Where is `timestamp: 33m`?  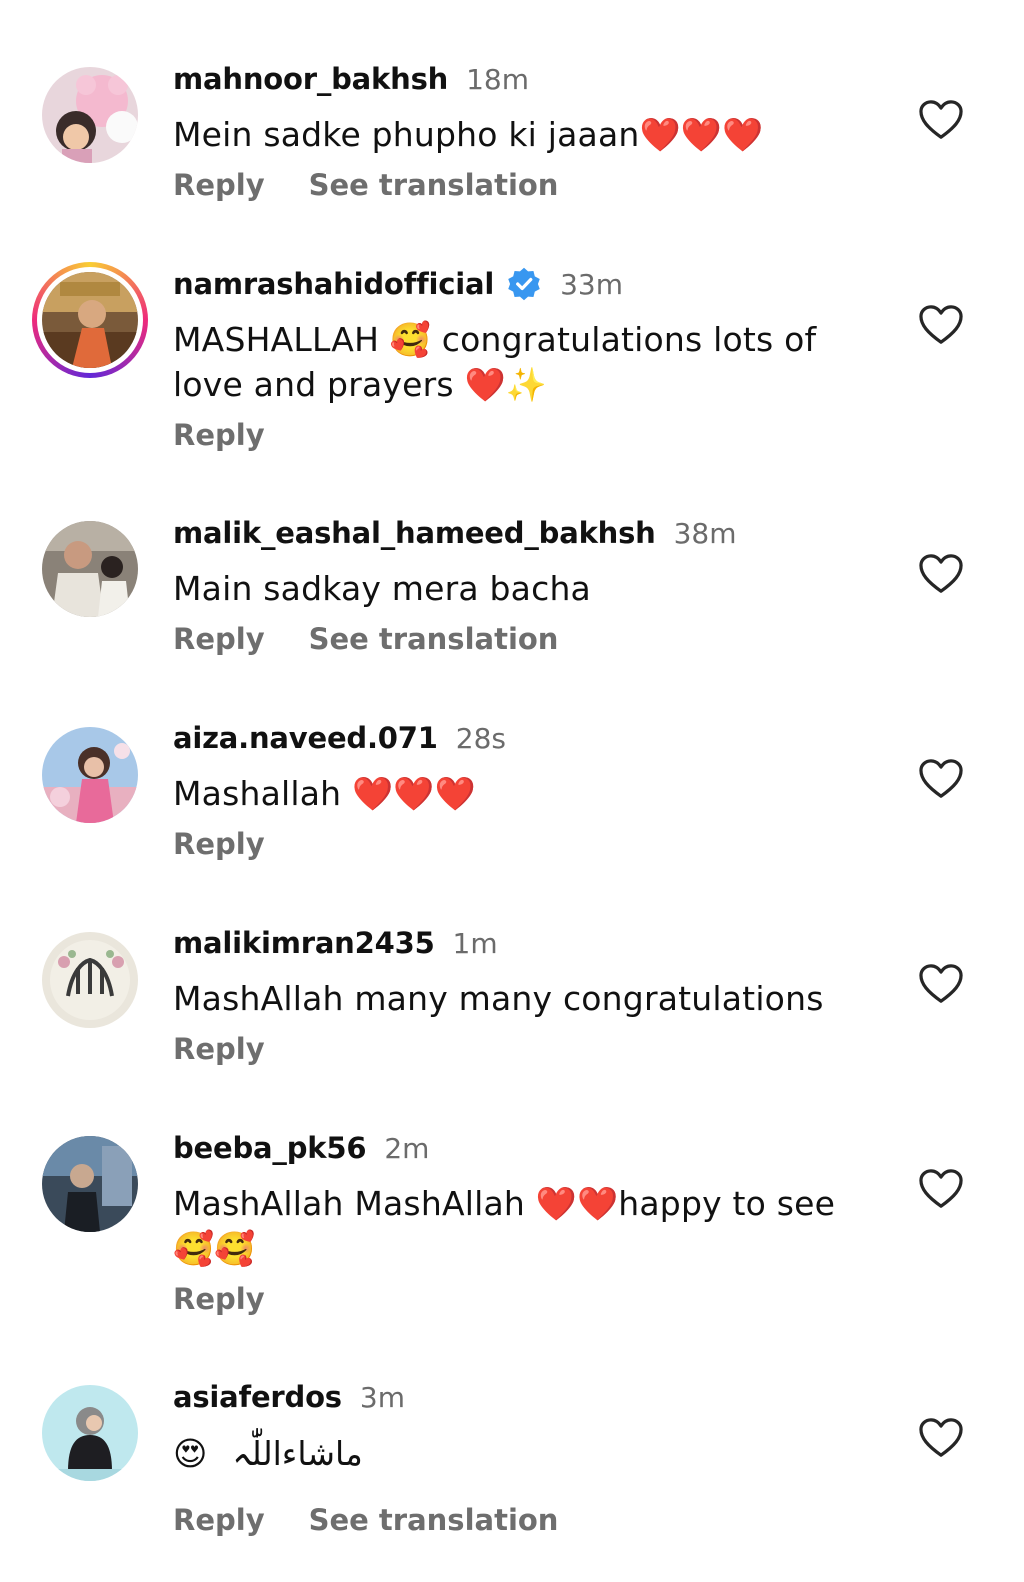
timestamp: 33m is located at coordinates (591, 284).